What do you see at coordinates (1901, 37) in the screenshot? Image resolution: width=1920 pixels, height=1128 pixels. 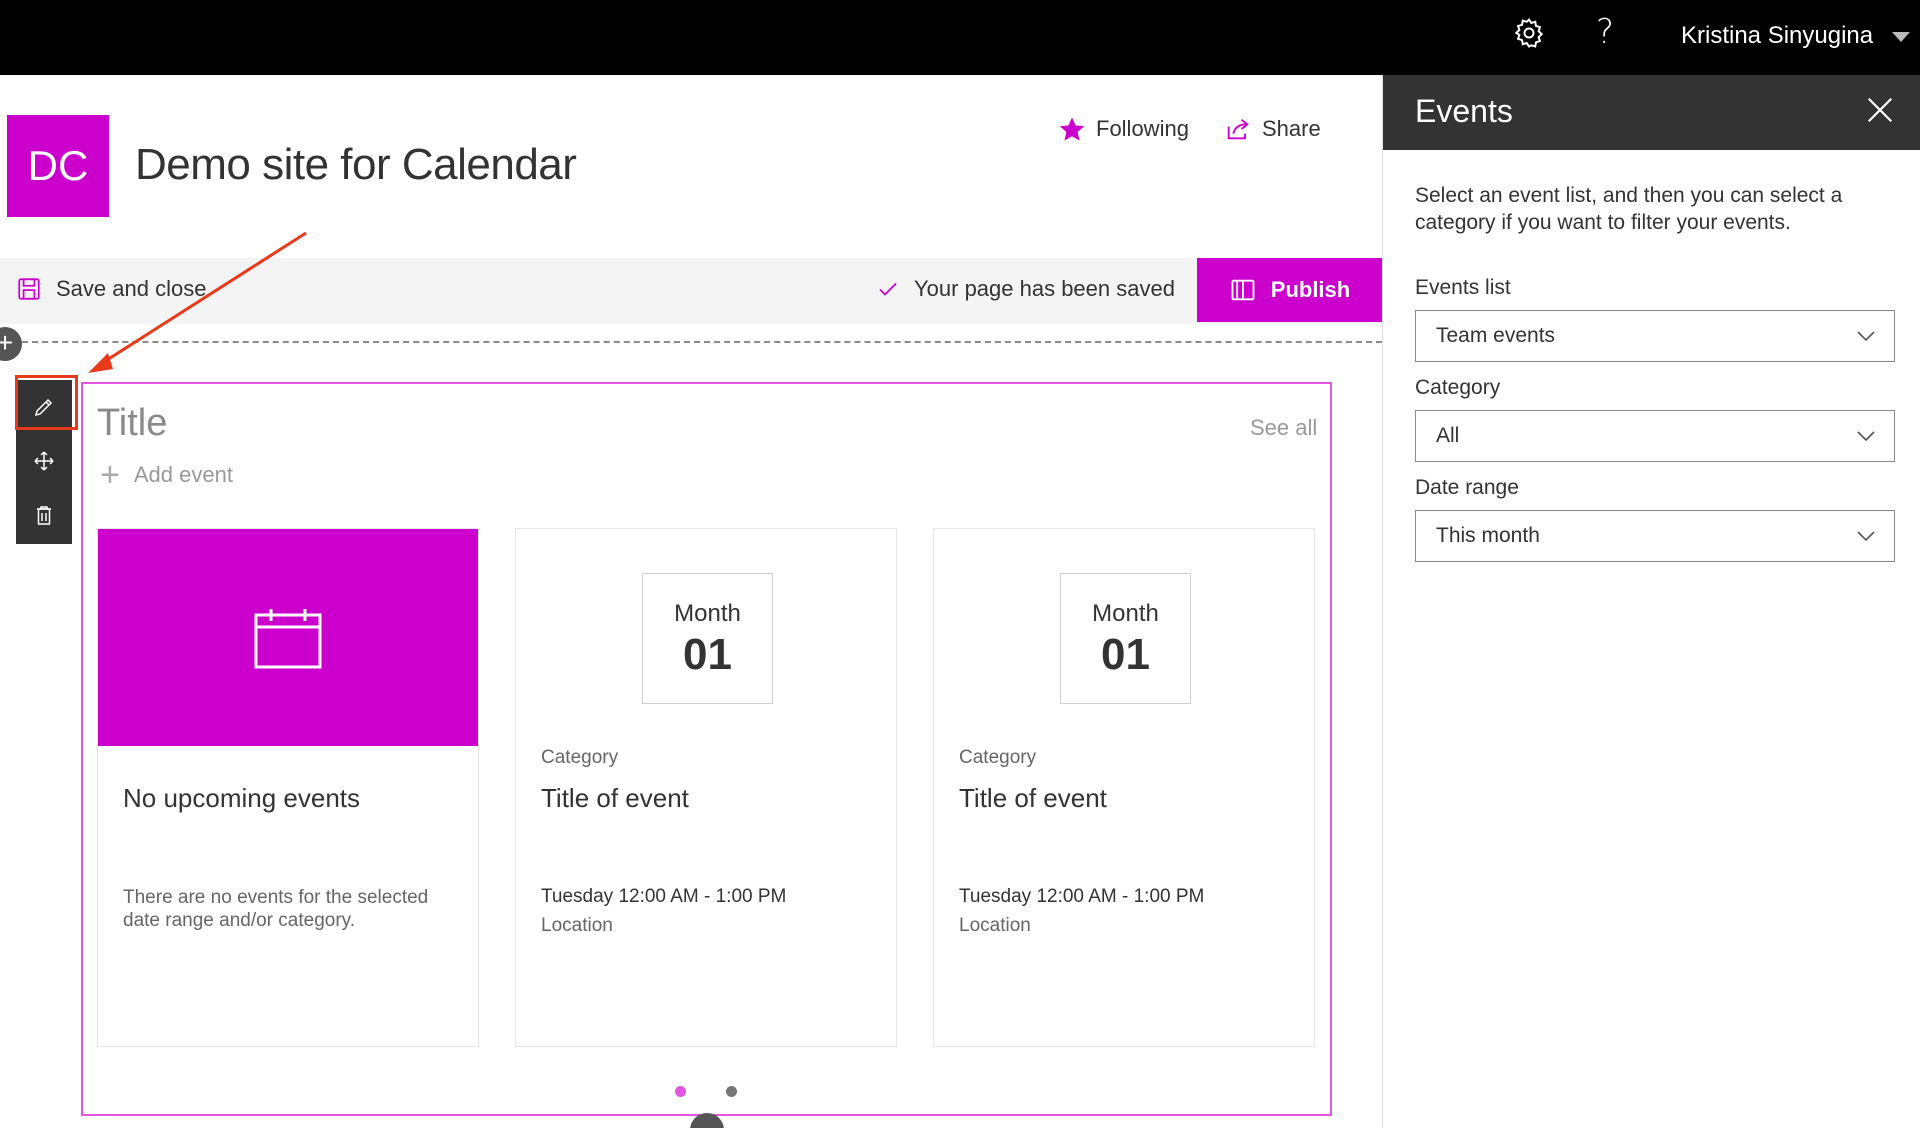 I see `caret-down-icon` at bounding box center [1901, 37].